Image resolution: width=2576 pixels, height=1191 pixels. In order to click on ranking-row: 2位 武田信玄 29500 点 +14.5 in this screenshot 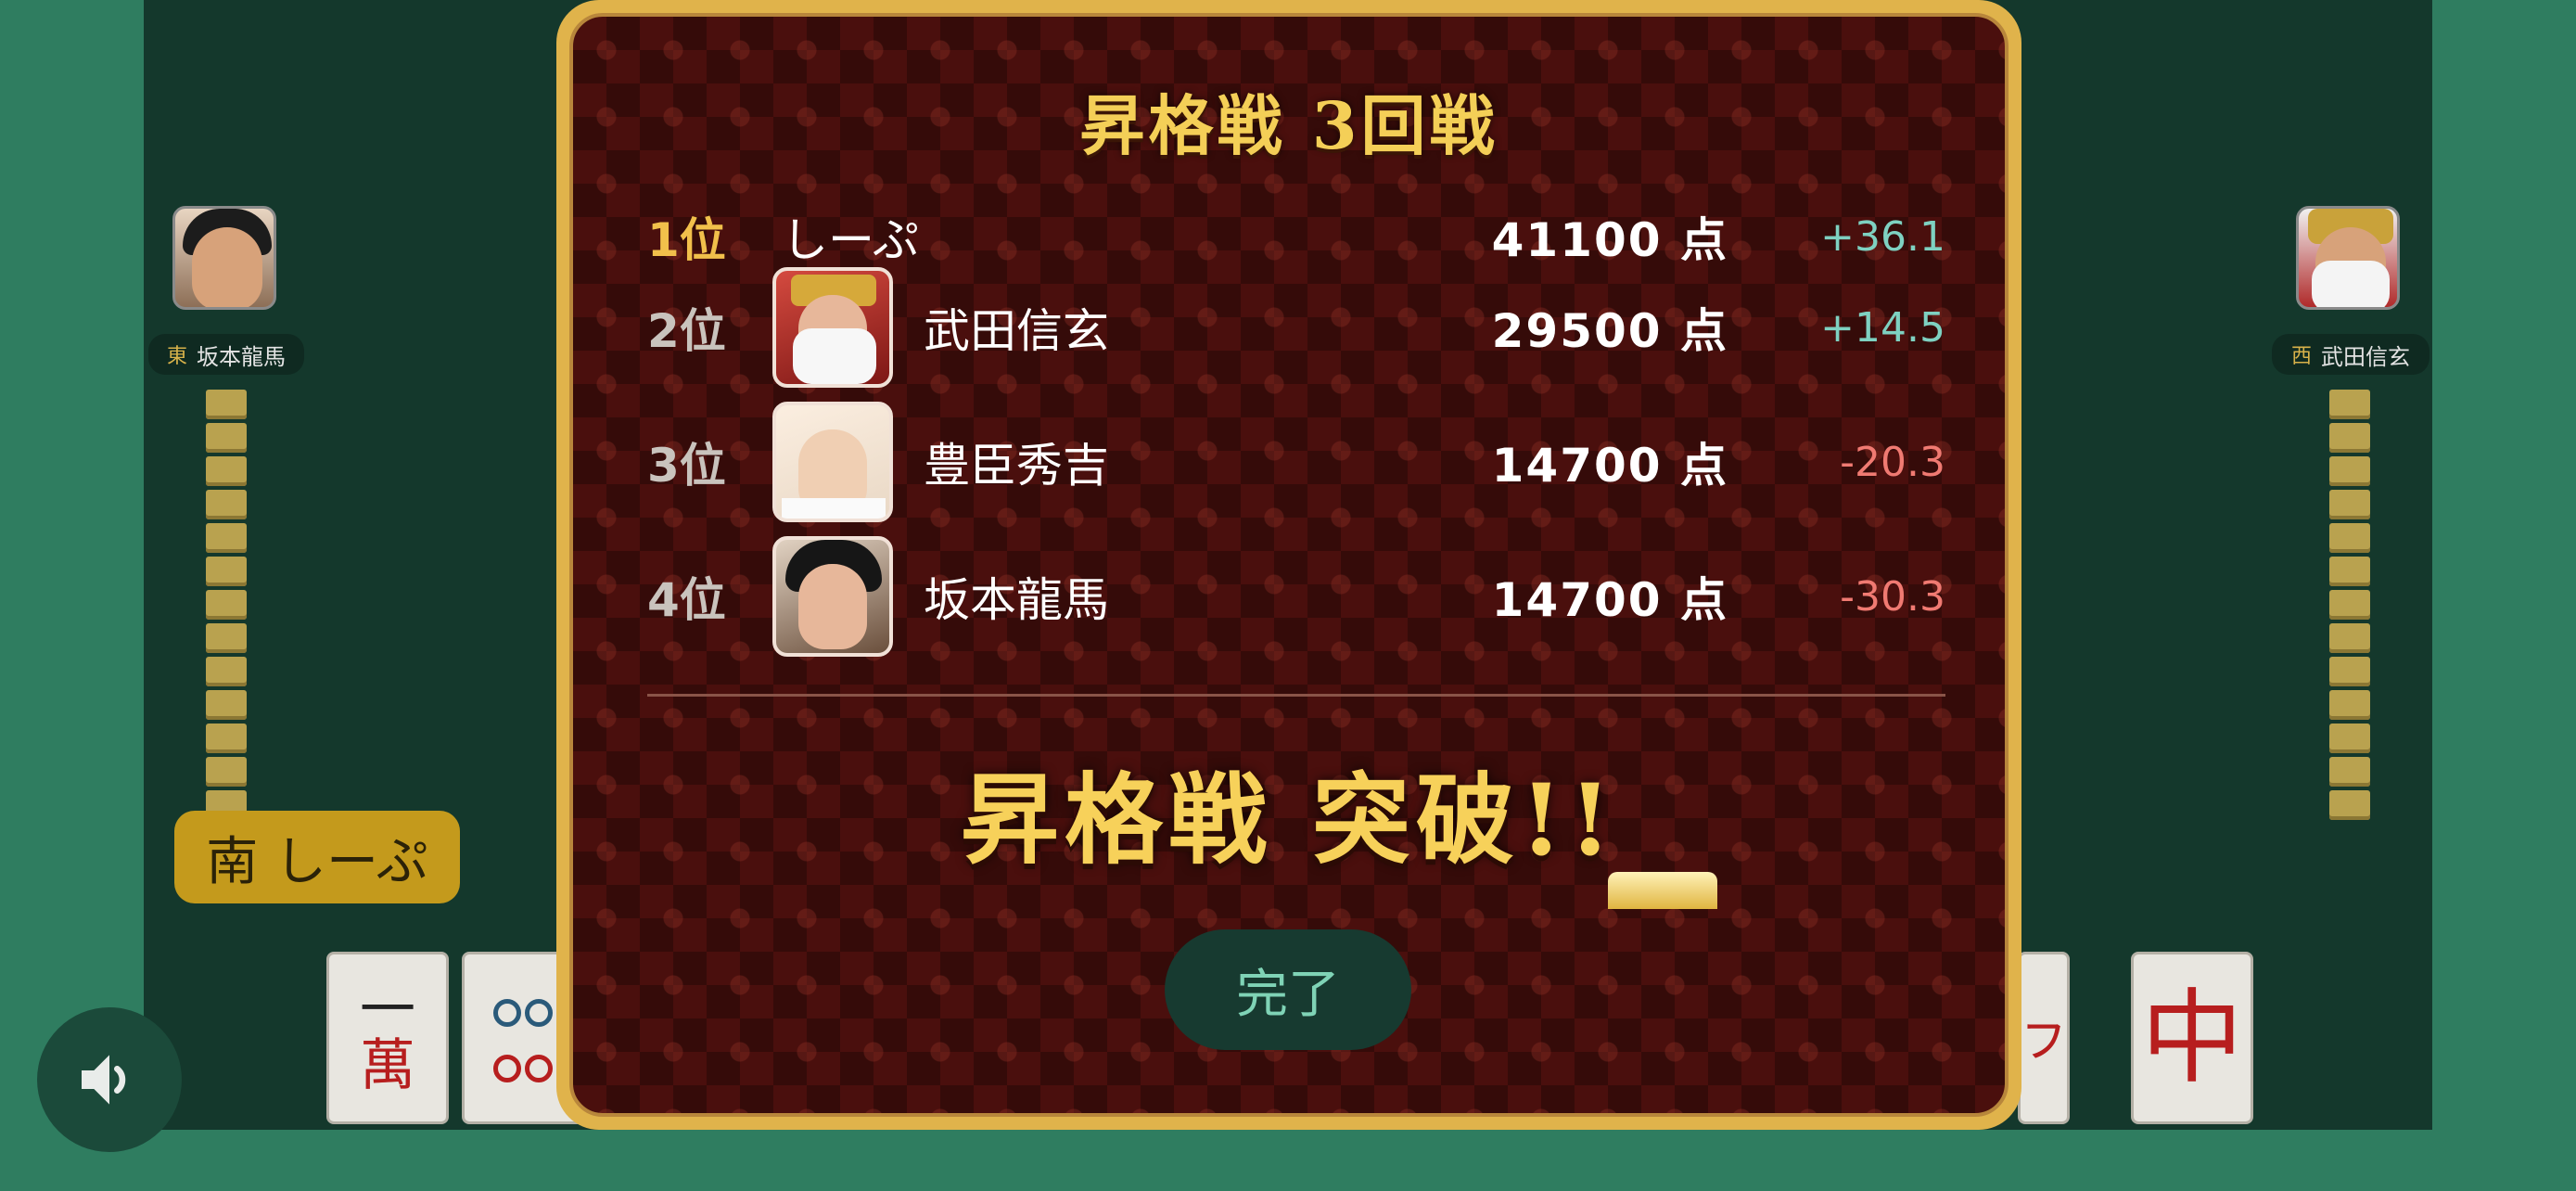, I will do `click(1296, 327)`.